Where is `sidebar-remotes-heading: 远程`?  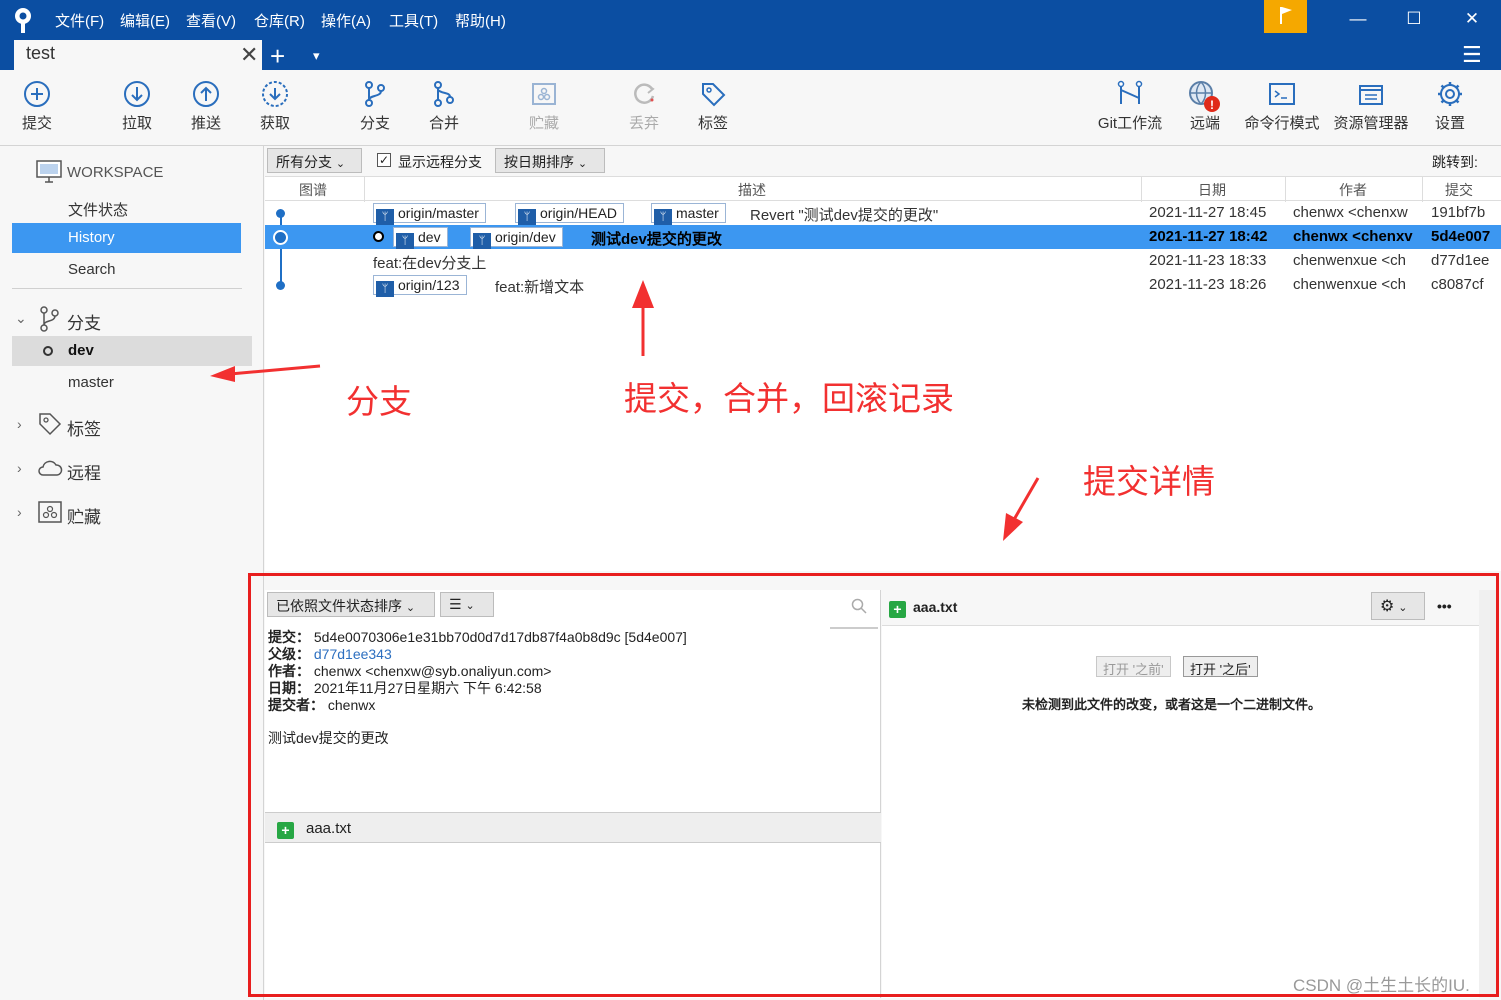
sidebar-remotes-heading: 远程 is located at coordinates (84, 471).